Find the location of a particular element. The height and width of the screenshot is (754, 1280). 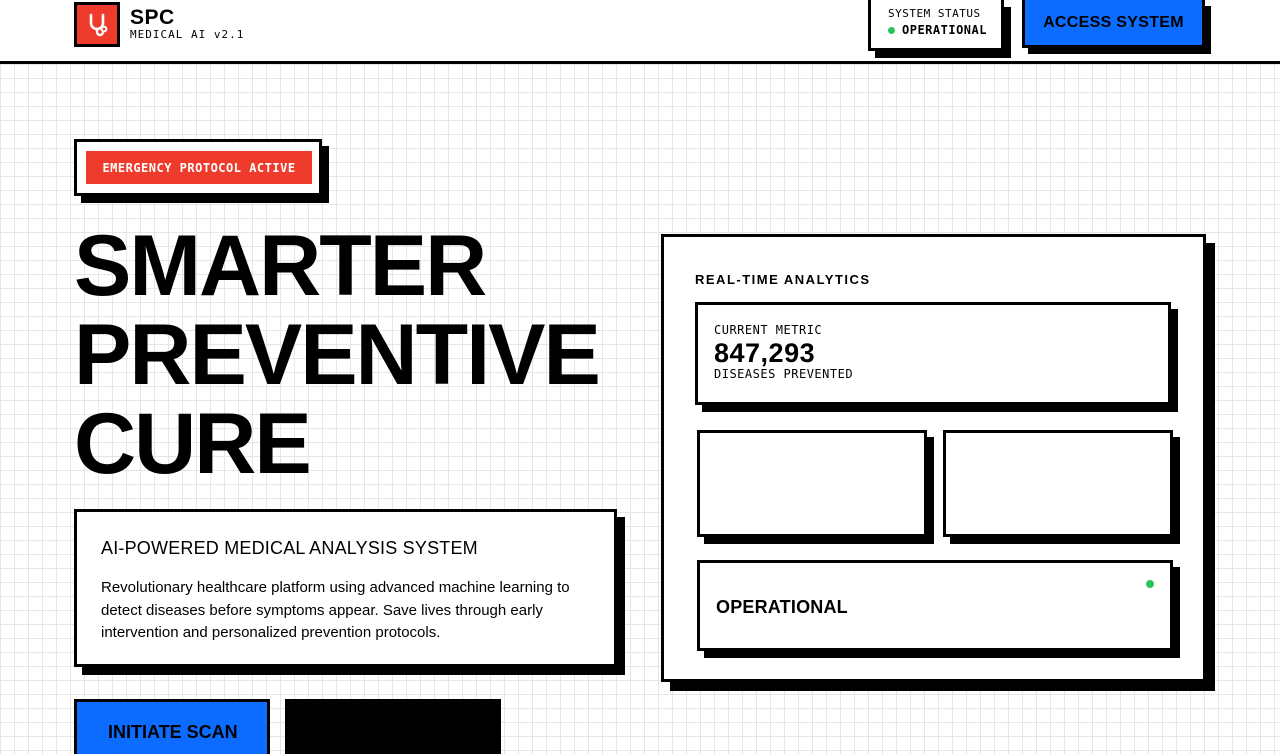

scan-button-label: INITIATE SCAN is located at coordinates (173, 732).